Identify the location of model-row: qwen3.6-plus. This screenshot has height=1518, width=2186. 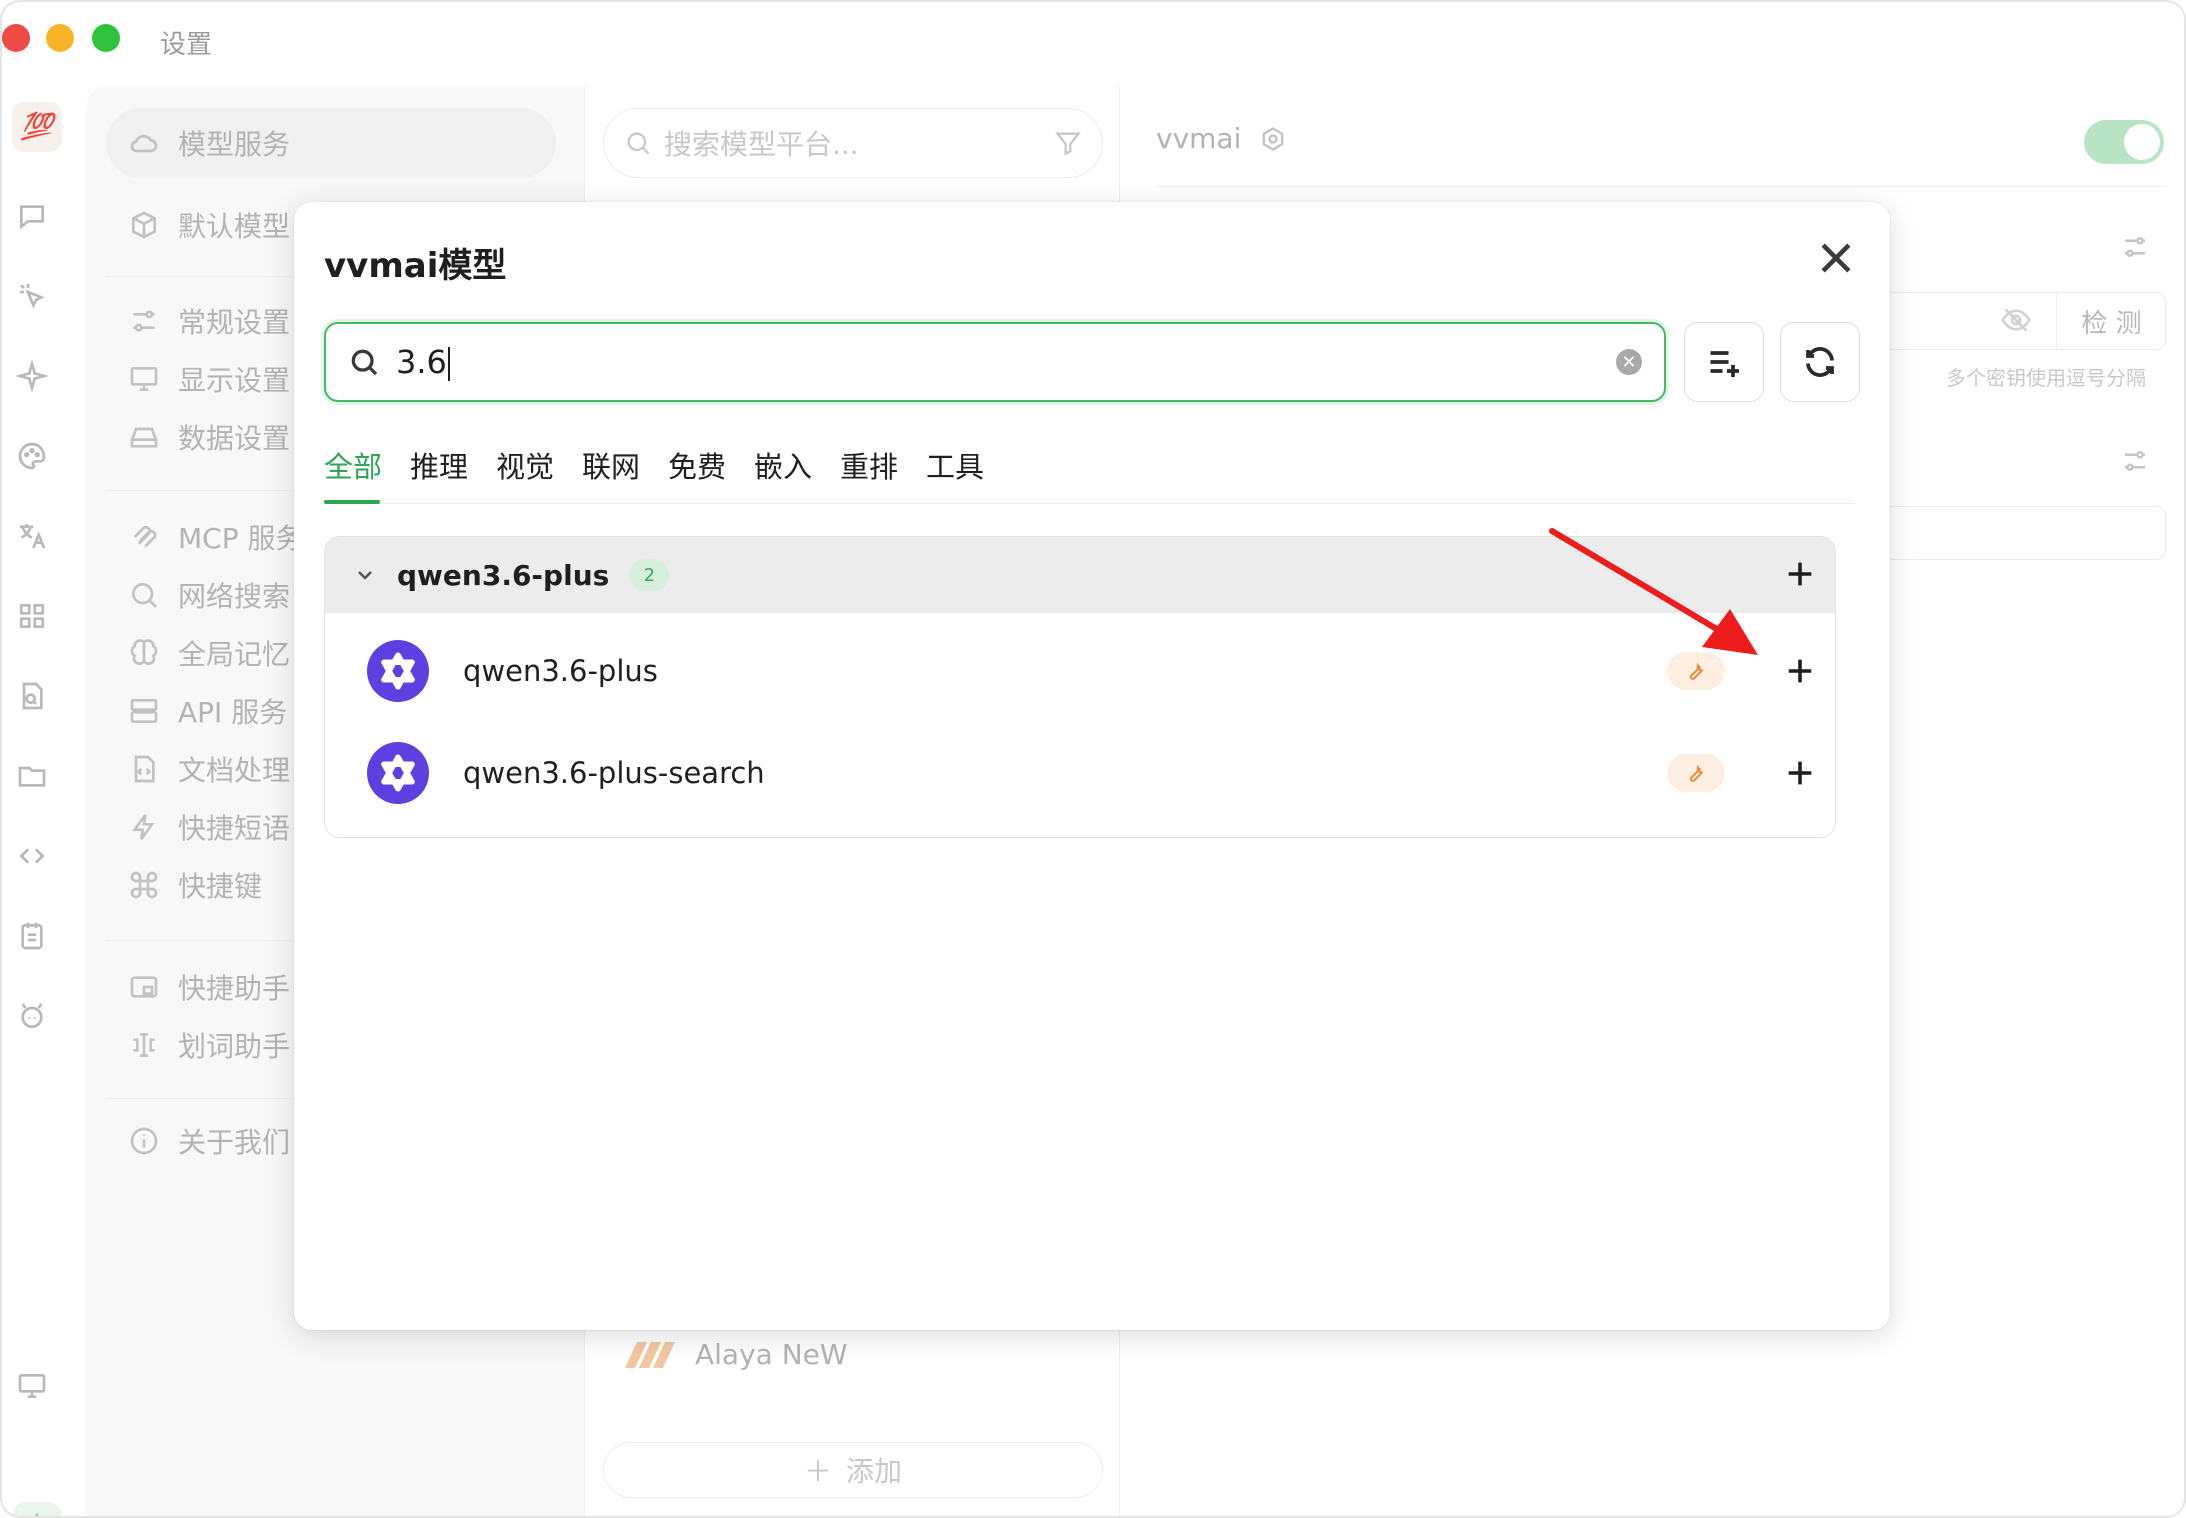
(1080, 671).